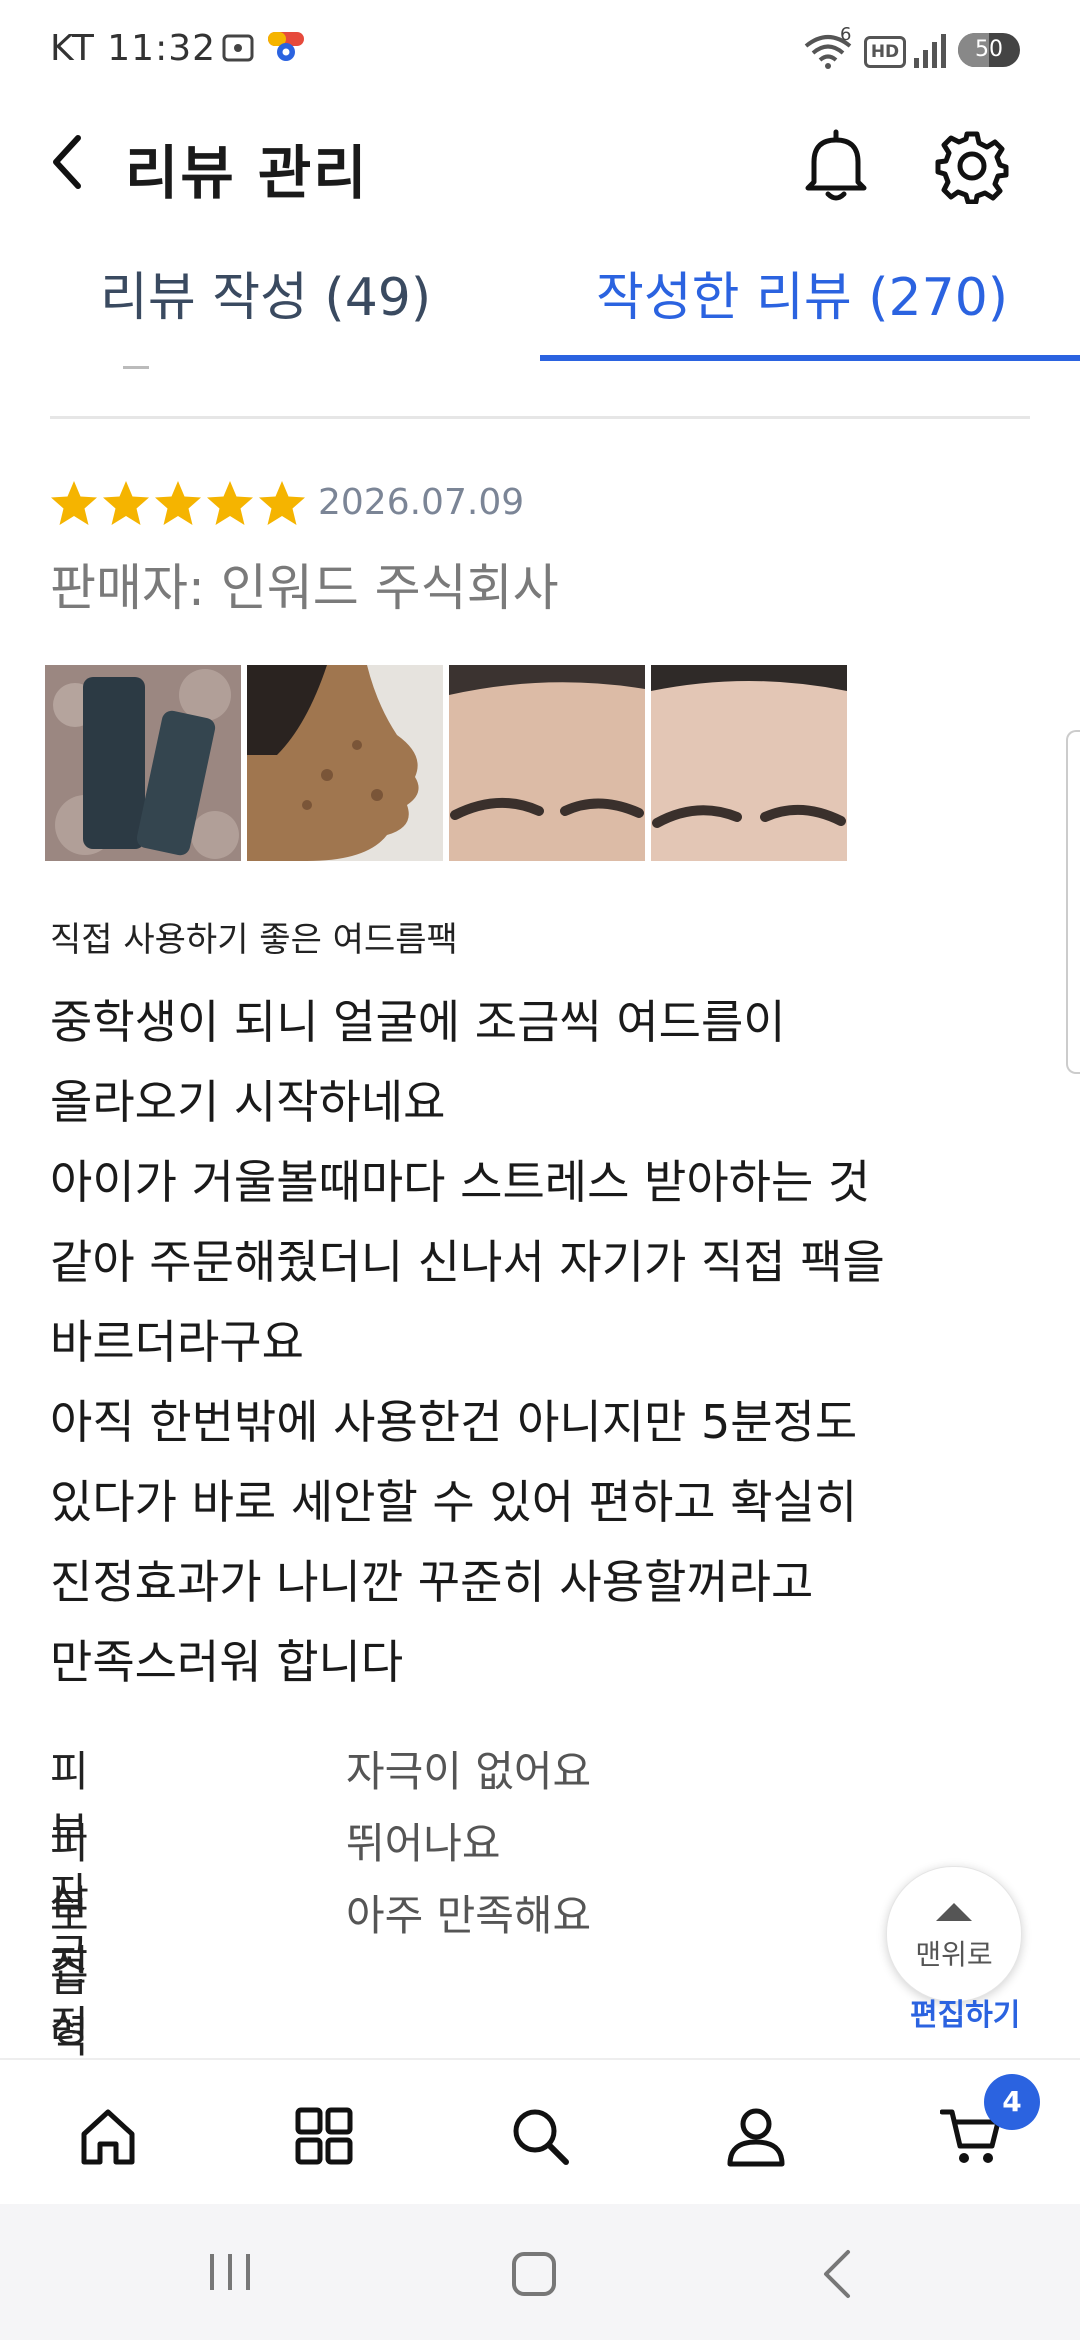  Describe the element at coordinates (540, 417) in the screenshot. I see `tab-divider` at that location.